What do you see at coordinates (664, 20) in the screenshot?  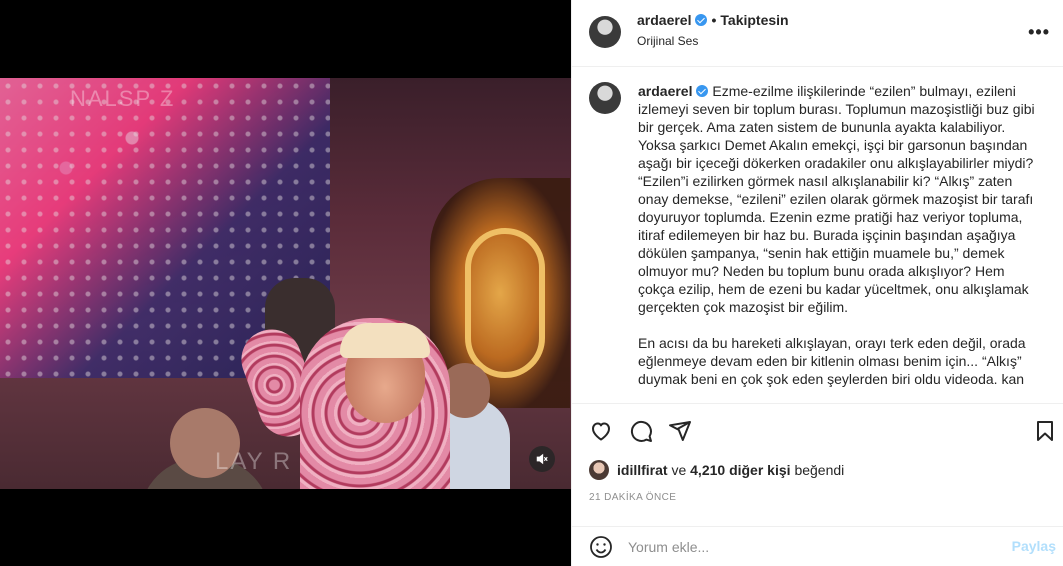 I see `header-username: ardaerel` at bounding box center [664, 20].